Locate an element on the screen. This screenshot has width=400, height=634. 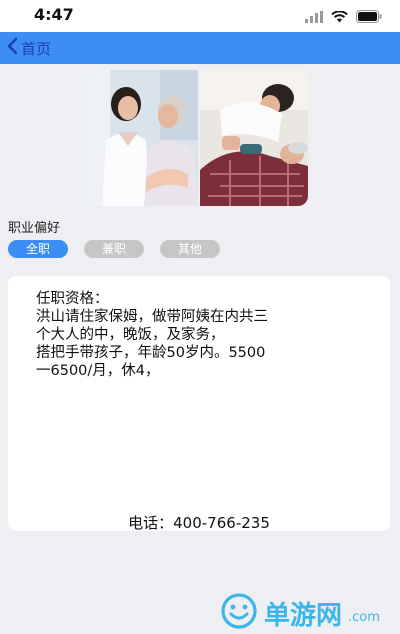
phone-number: 400-766-235 is located at coordinates (221, 523).